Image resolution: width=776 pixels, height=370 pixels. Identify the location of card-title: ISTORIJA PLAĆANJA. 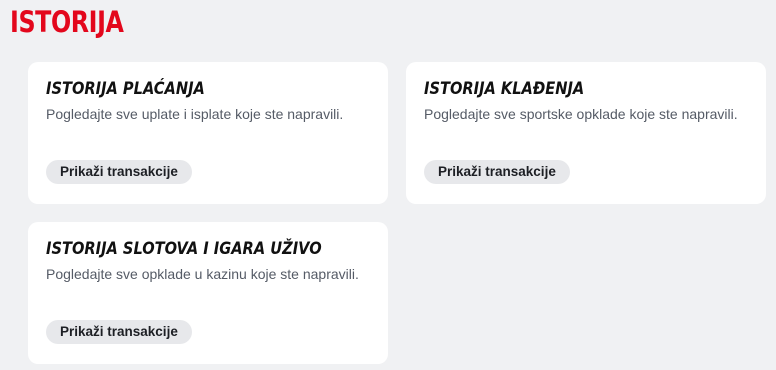
(125, 89).